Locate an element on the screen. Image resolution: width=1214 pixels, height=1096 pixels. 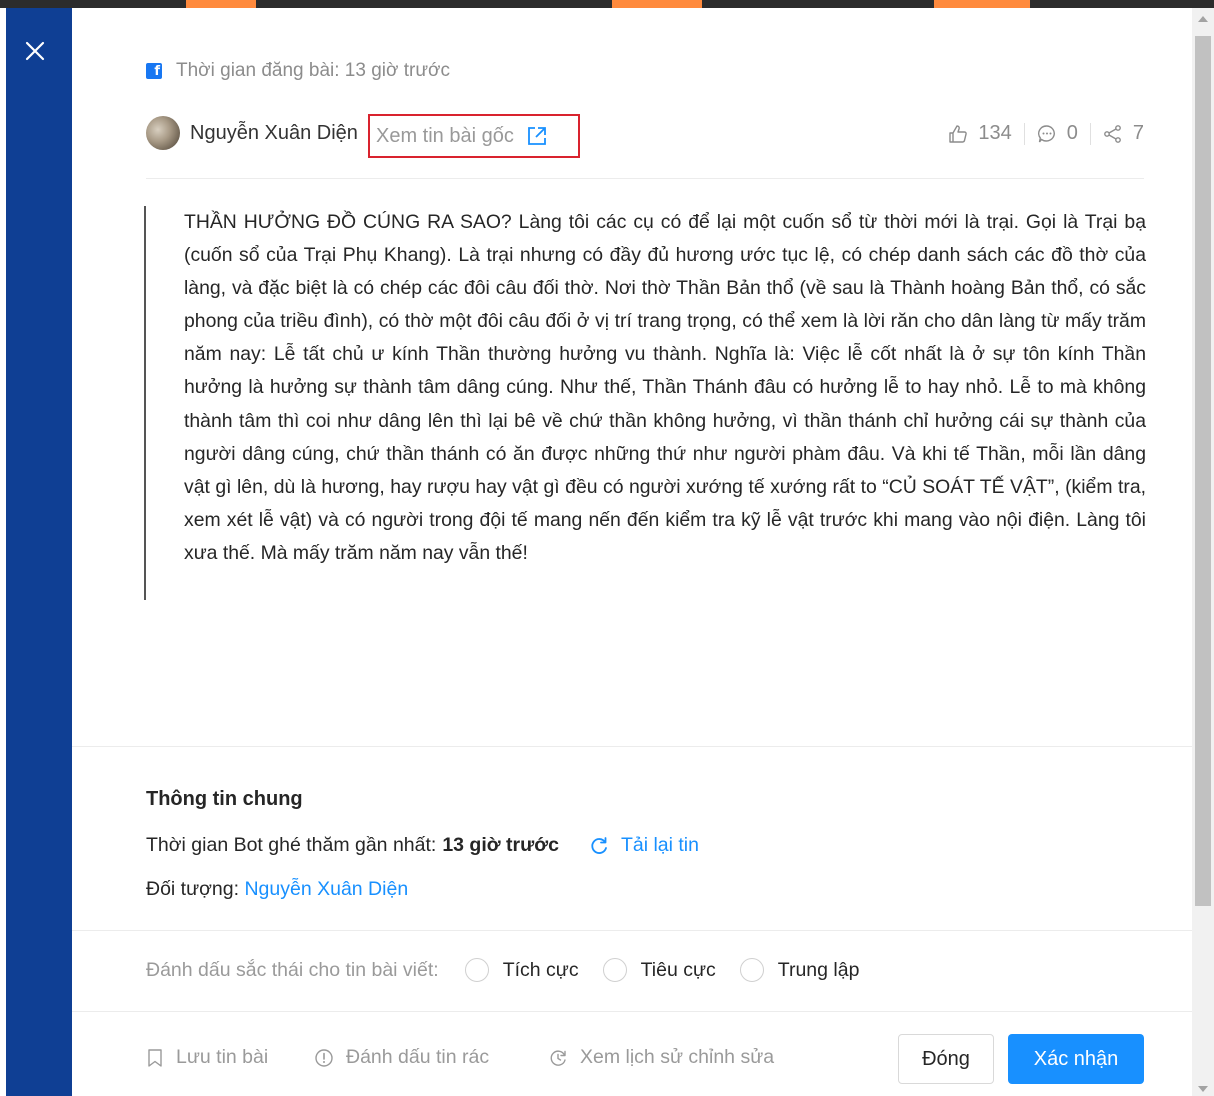
like-icon is located at coordinates (958, 133).